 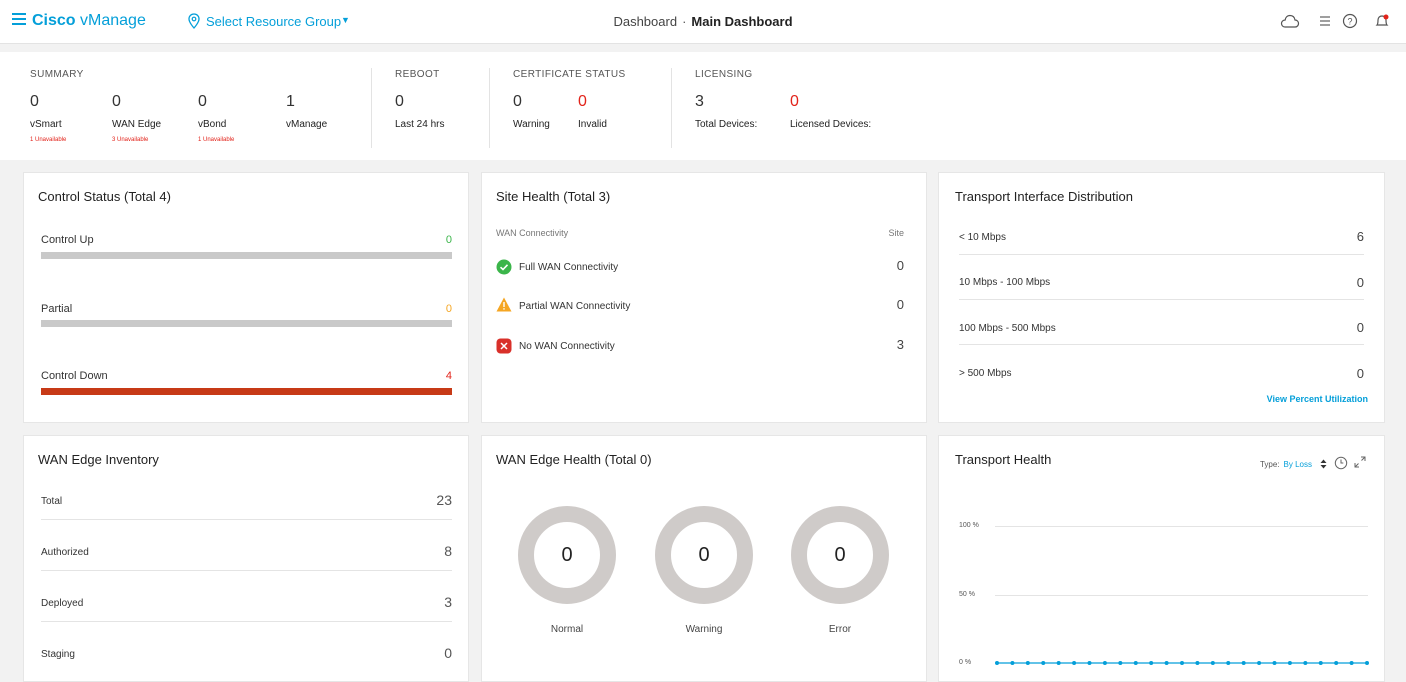 I want to click on card-title: Site Health (Total 3), so click(x=553, y=196).